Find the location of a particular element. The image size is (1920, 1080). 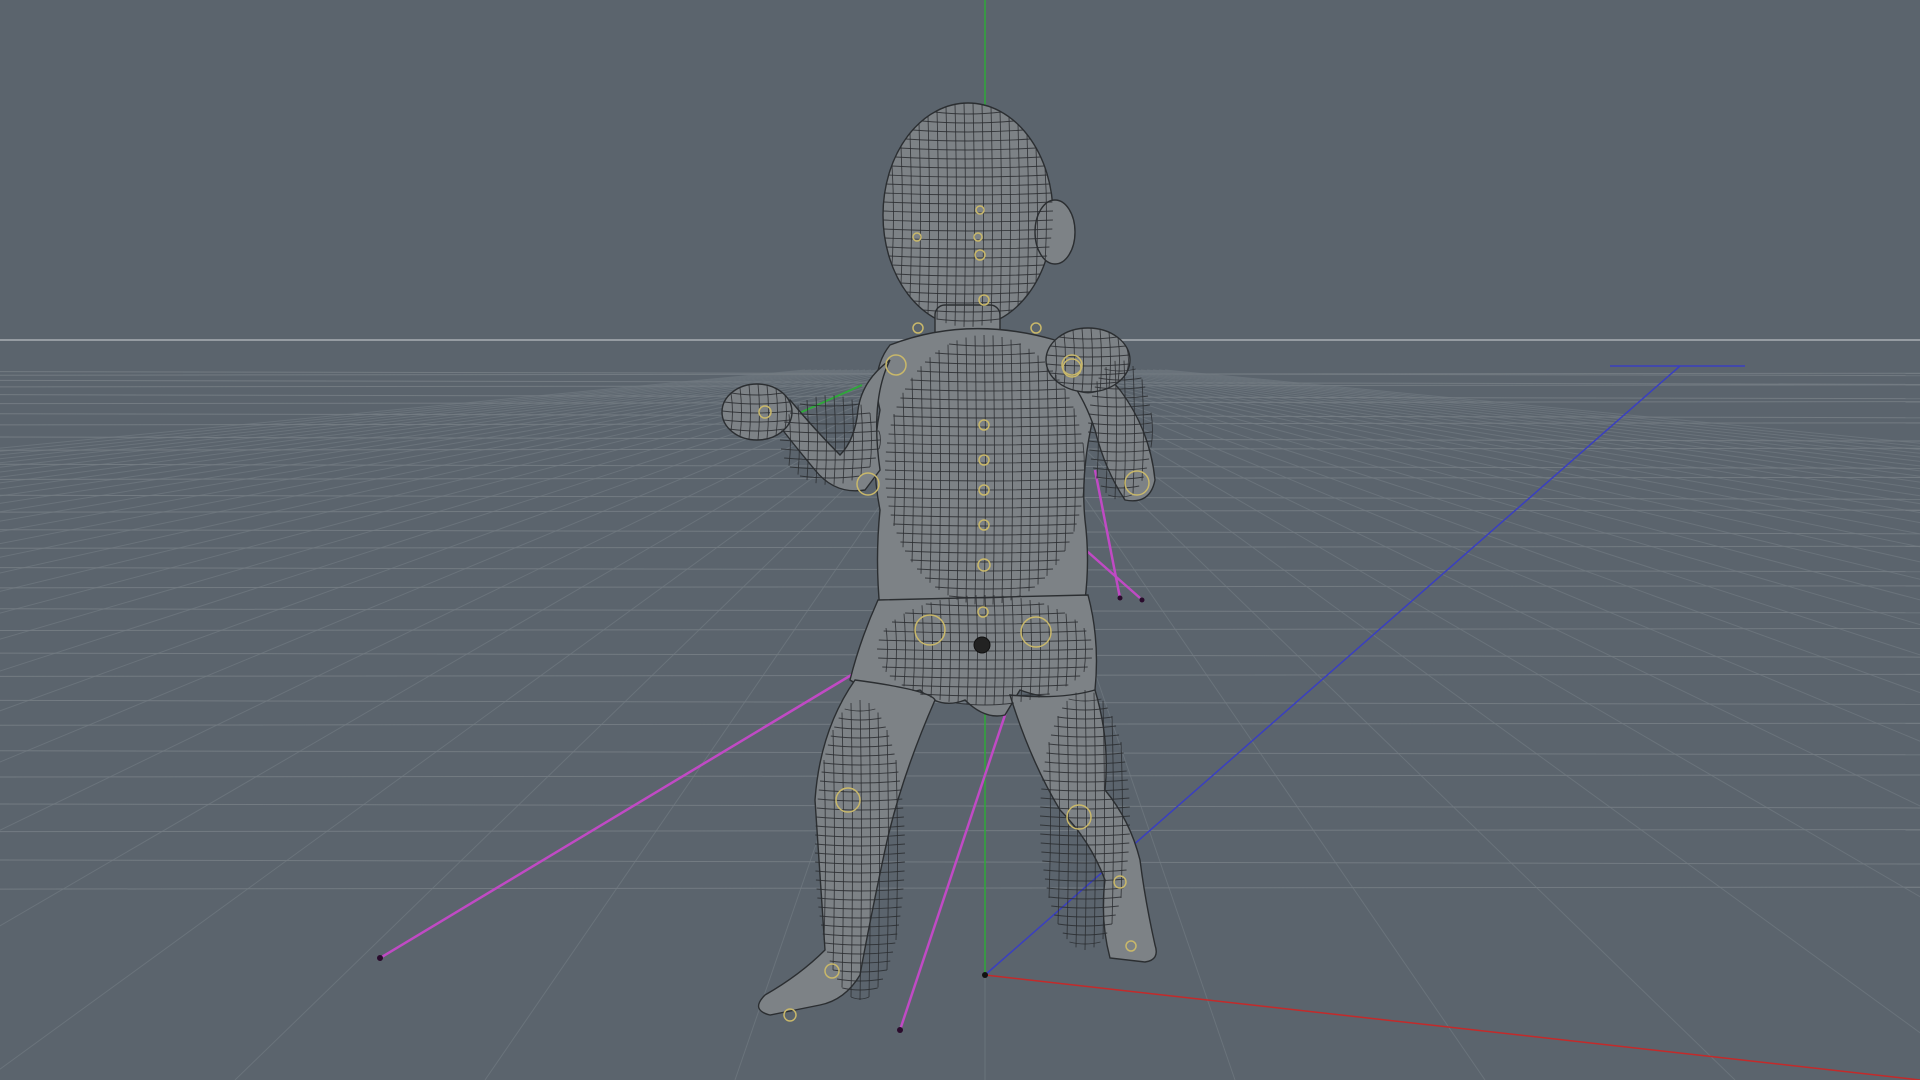

joint-neck-right is located at coordinates (1036, 328).